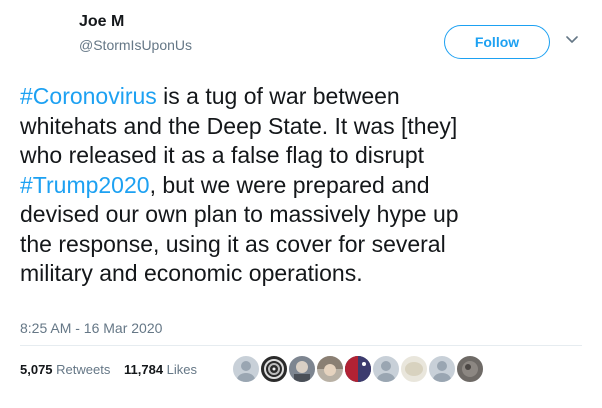 Image resolution: width=602 pixels, height=408 pixels. I want to click on likes-label: Likes, so click(182, 369).